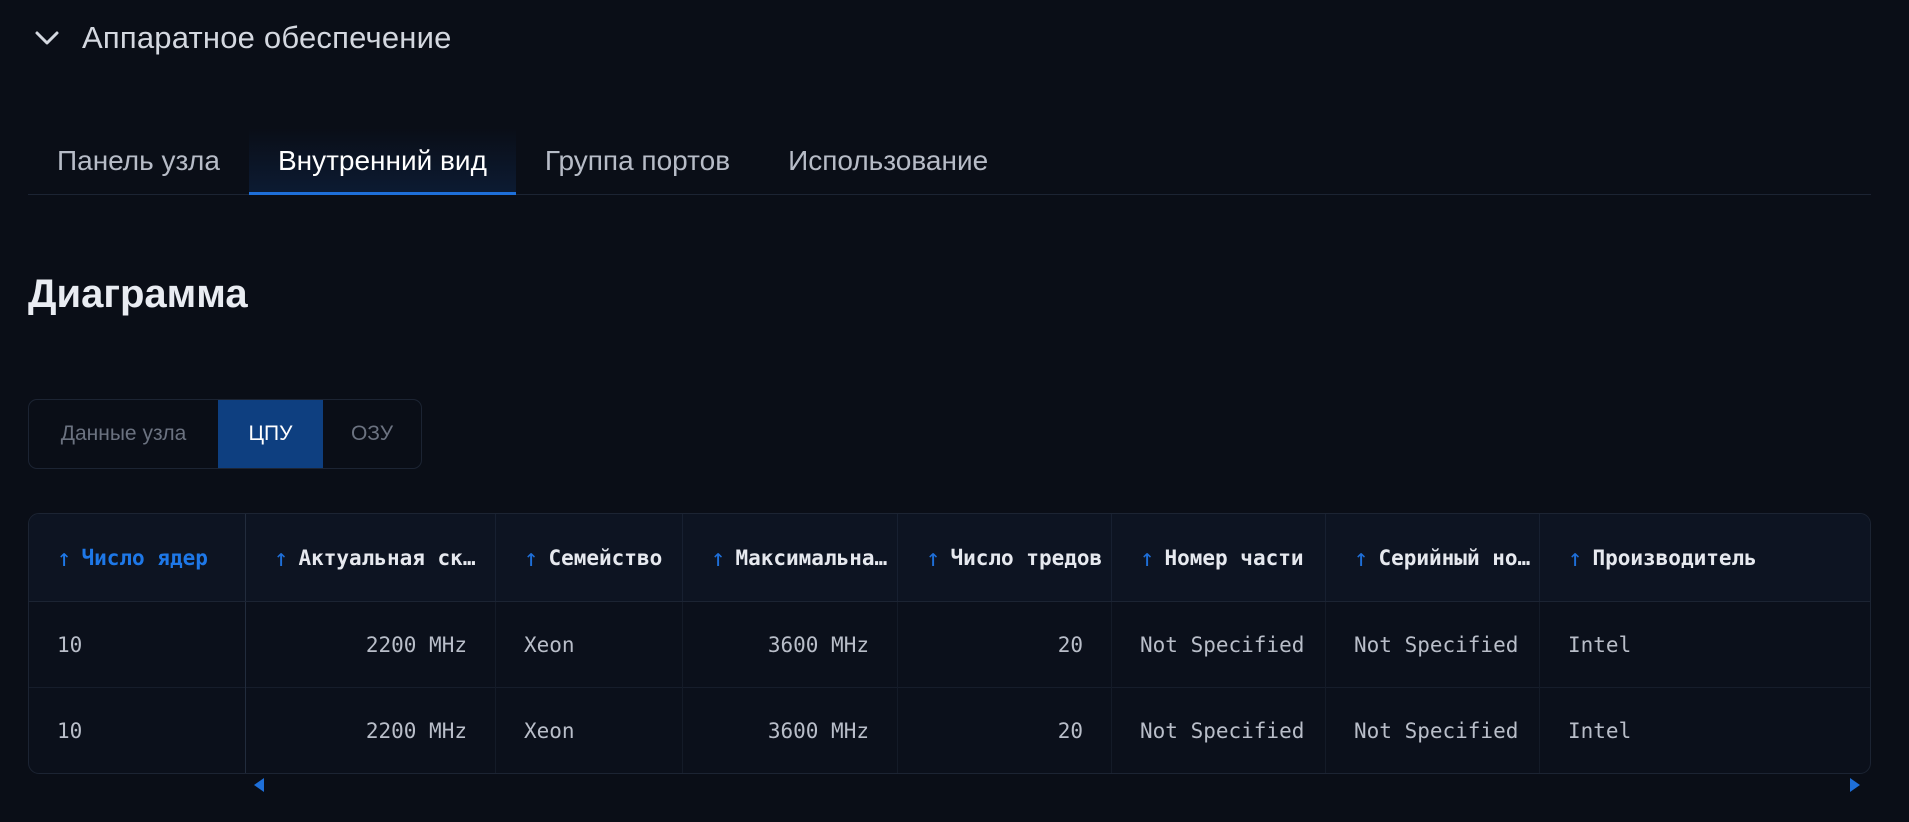 The image size is (1909, 822). I want to click on column-header-manufacturer: ↑ Производитель, so click(1705, 557).